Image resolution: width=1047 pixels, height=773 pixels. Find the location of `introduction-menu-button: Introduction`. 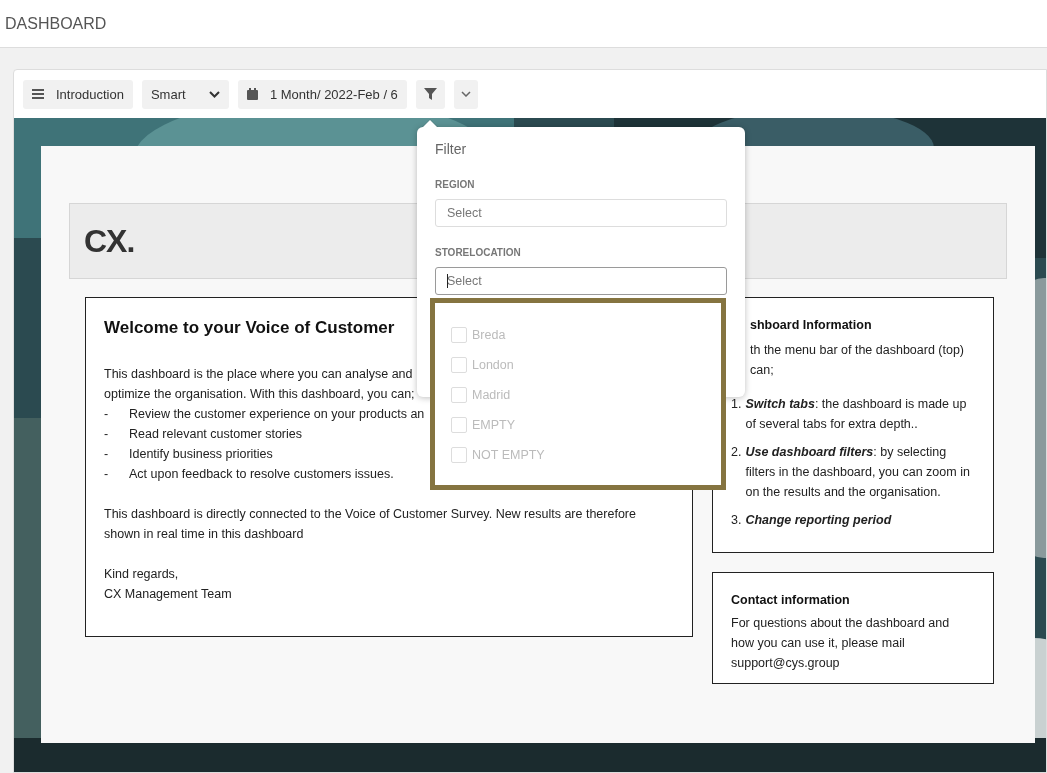

introduction-menu-button: Introduction is located at coordinates (78, 94).